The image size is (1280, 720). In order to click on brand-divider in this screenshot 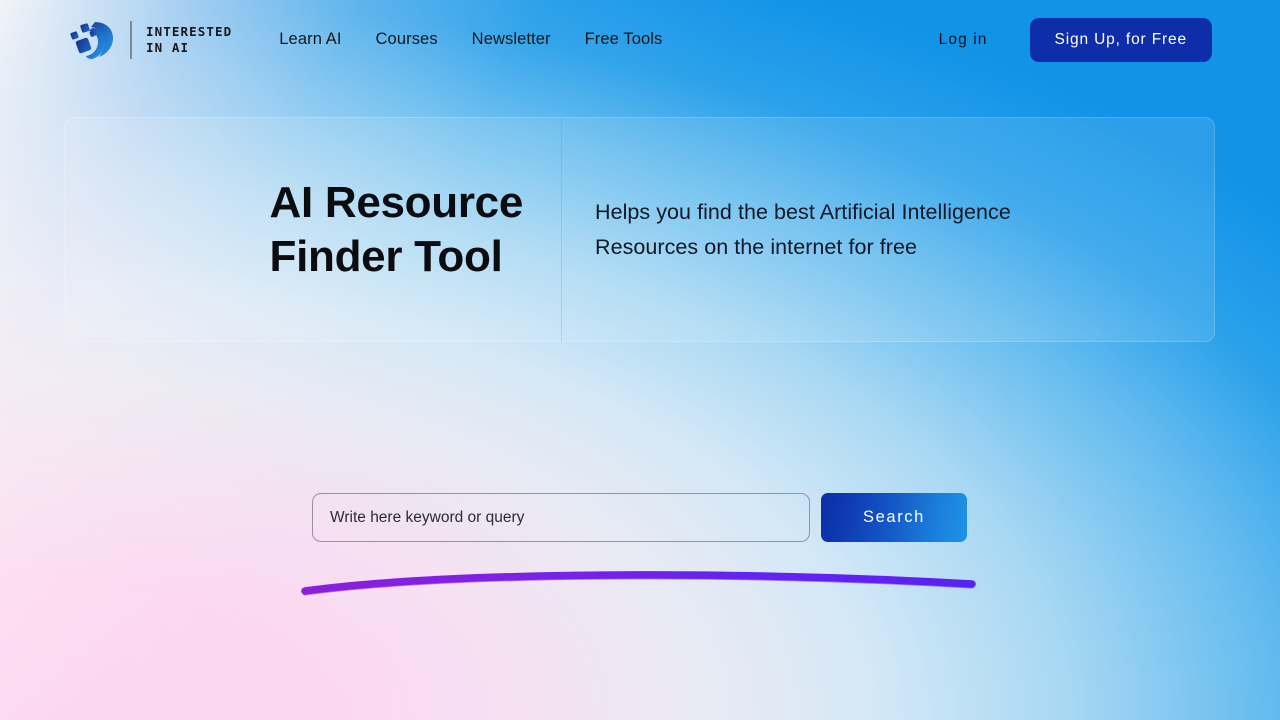, I will do `click(131, 39)`.